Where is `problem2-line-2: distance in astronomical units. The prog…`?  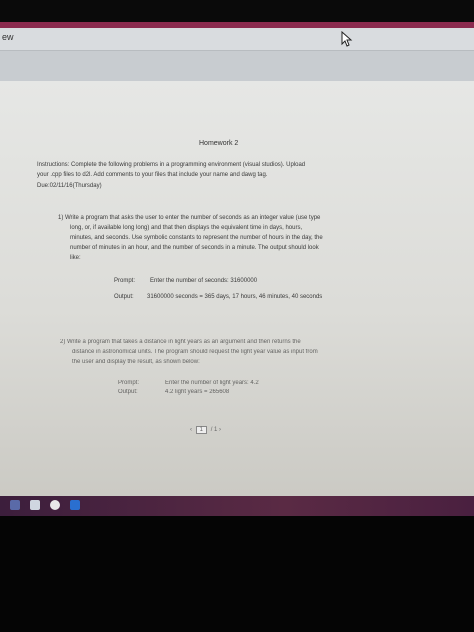
problem2-line-2: distance in astronomical units. The prog… is located at coordinates (195, 352).